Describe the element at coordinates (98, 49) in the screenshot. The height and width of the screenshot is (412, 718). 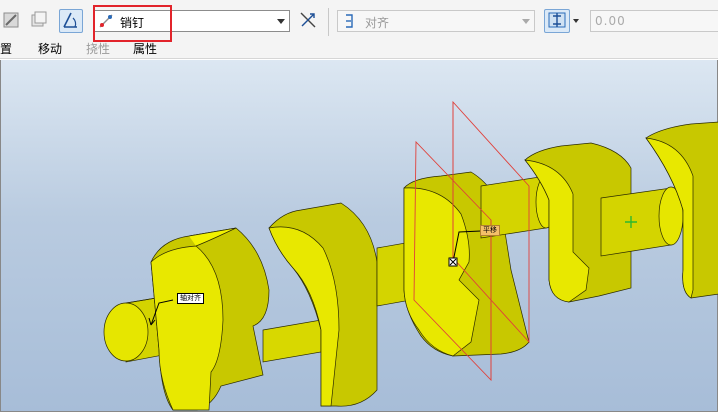
I see `tab-flexibility: 挠性` at that location.